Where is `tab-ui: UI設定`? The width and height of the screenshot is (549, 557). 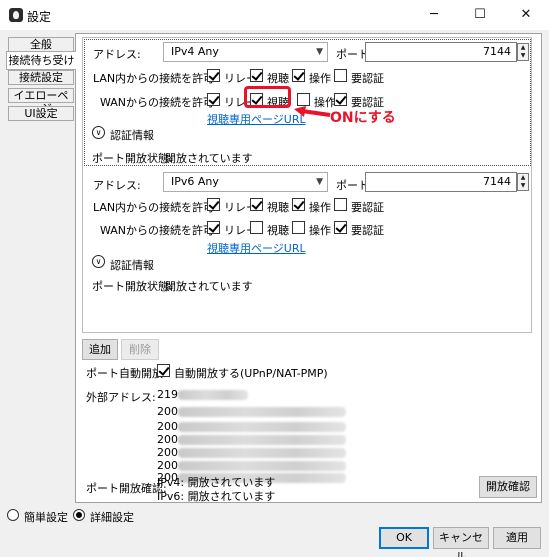
tab-ui: UI設定 is located at coordinates (41, 113).